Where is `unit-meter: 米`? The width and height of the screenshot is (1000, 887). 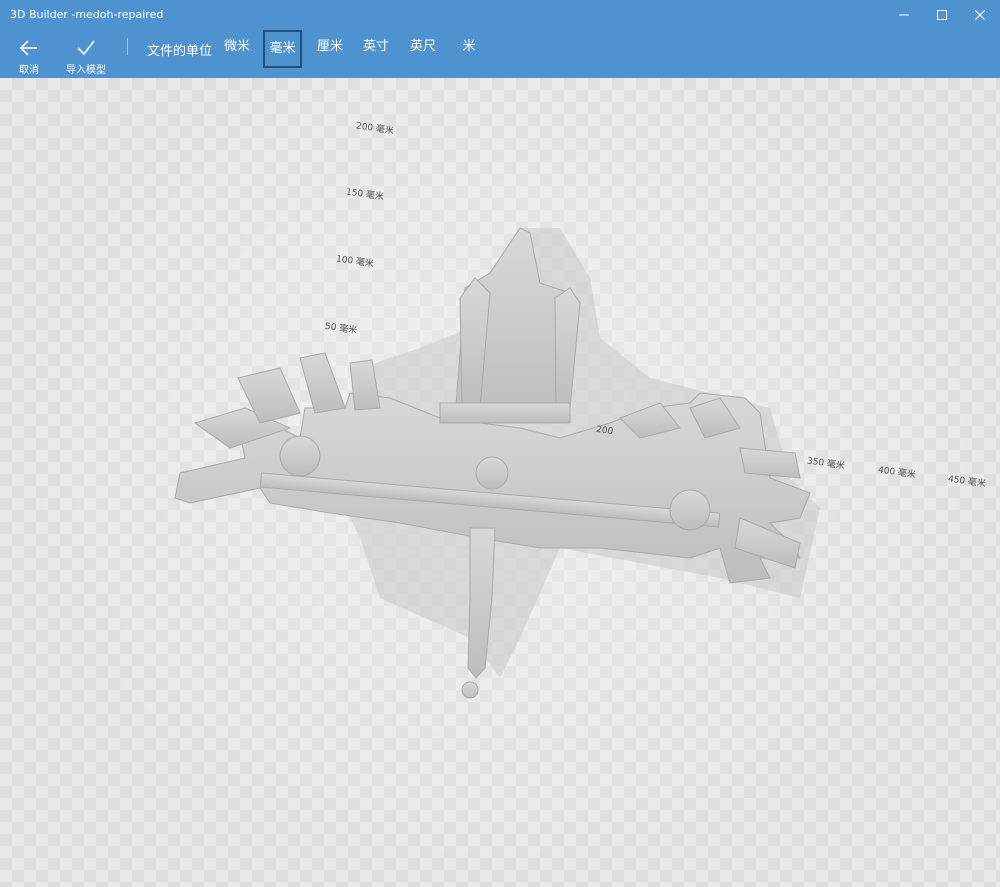
unit-meter: 米 is located at coordinates (469, 49).